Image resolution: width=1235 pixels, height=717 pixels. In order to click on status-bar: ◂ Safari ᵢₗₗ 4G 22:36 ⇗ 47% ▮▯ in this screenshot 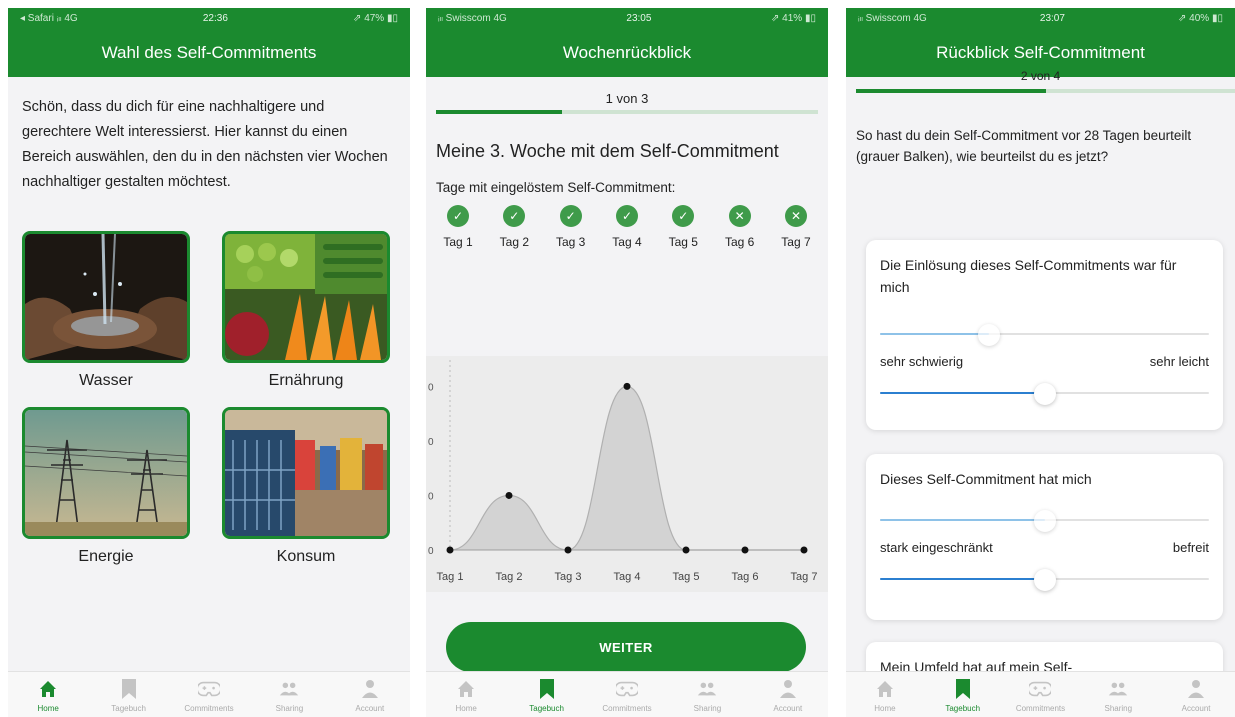, I will do `click(209, 18)`.